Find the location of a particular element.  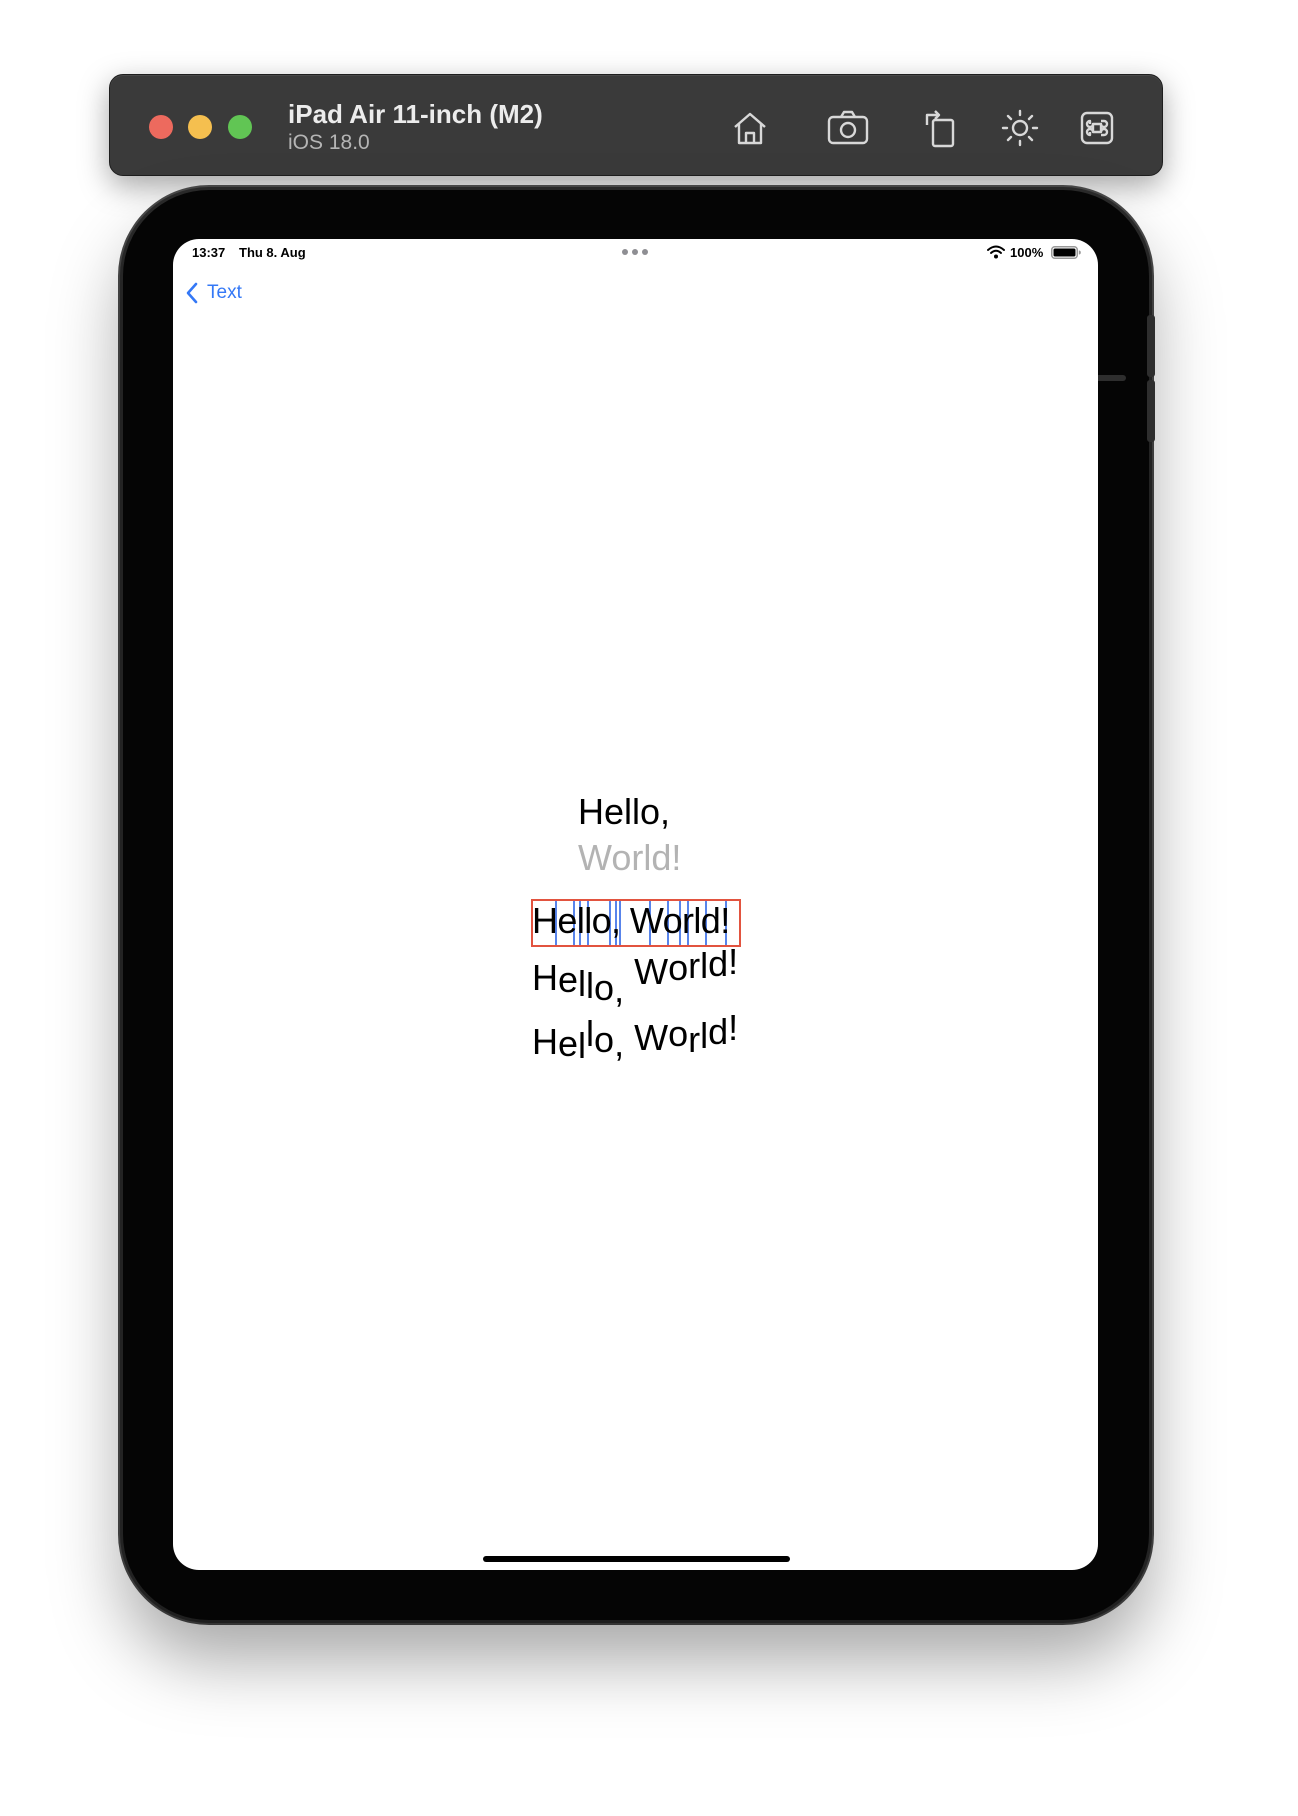

os-version: iOS 18.0 is located at coordinates (329, 142).